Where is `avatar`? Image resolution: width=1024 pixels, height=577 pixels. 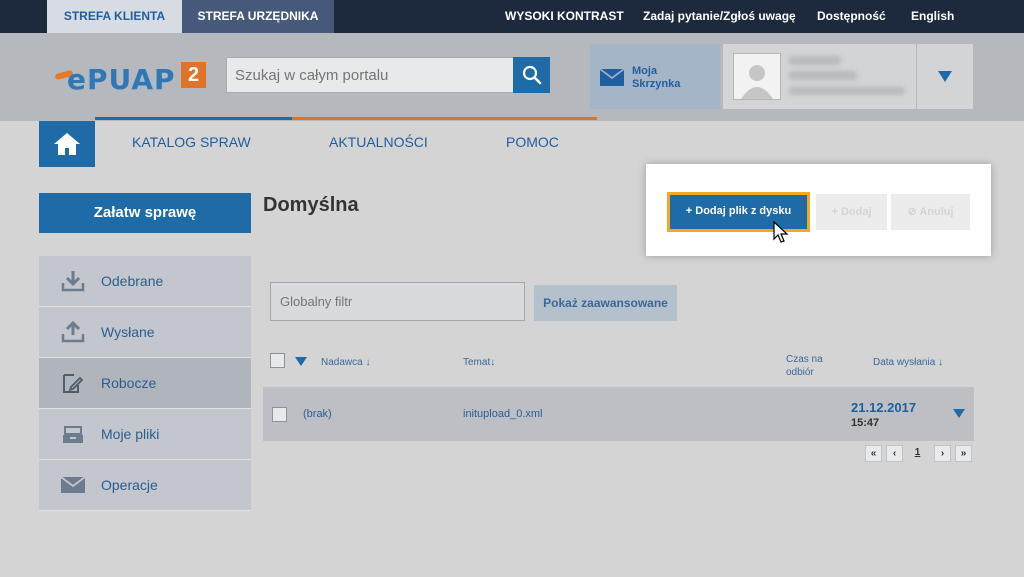 avatar is located at coordinates (757, 76).